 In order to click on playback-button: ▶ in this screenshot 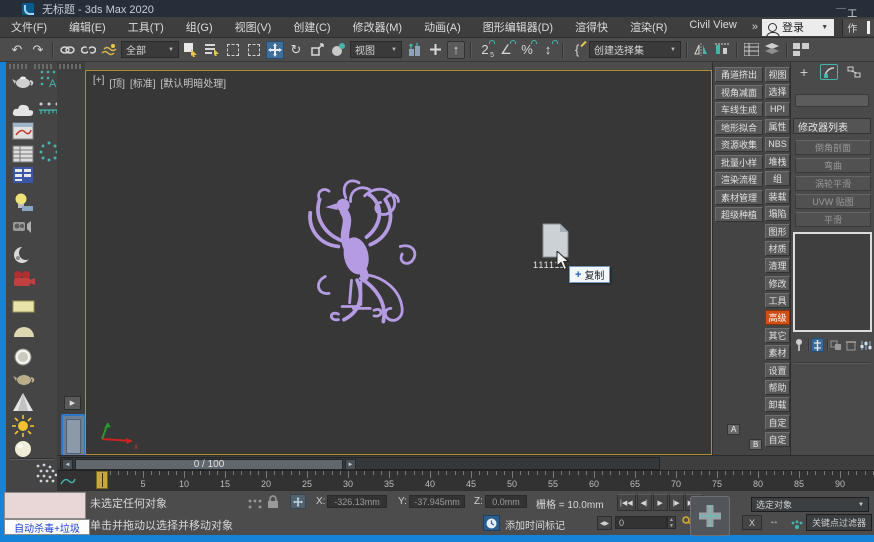, I will do `click(660, 502)`.